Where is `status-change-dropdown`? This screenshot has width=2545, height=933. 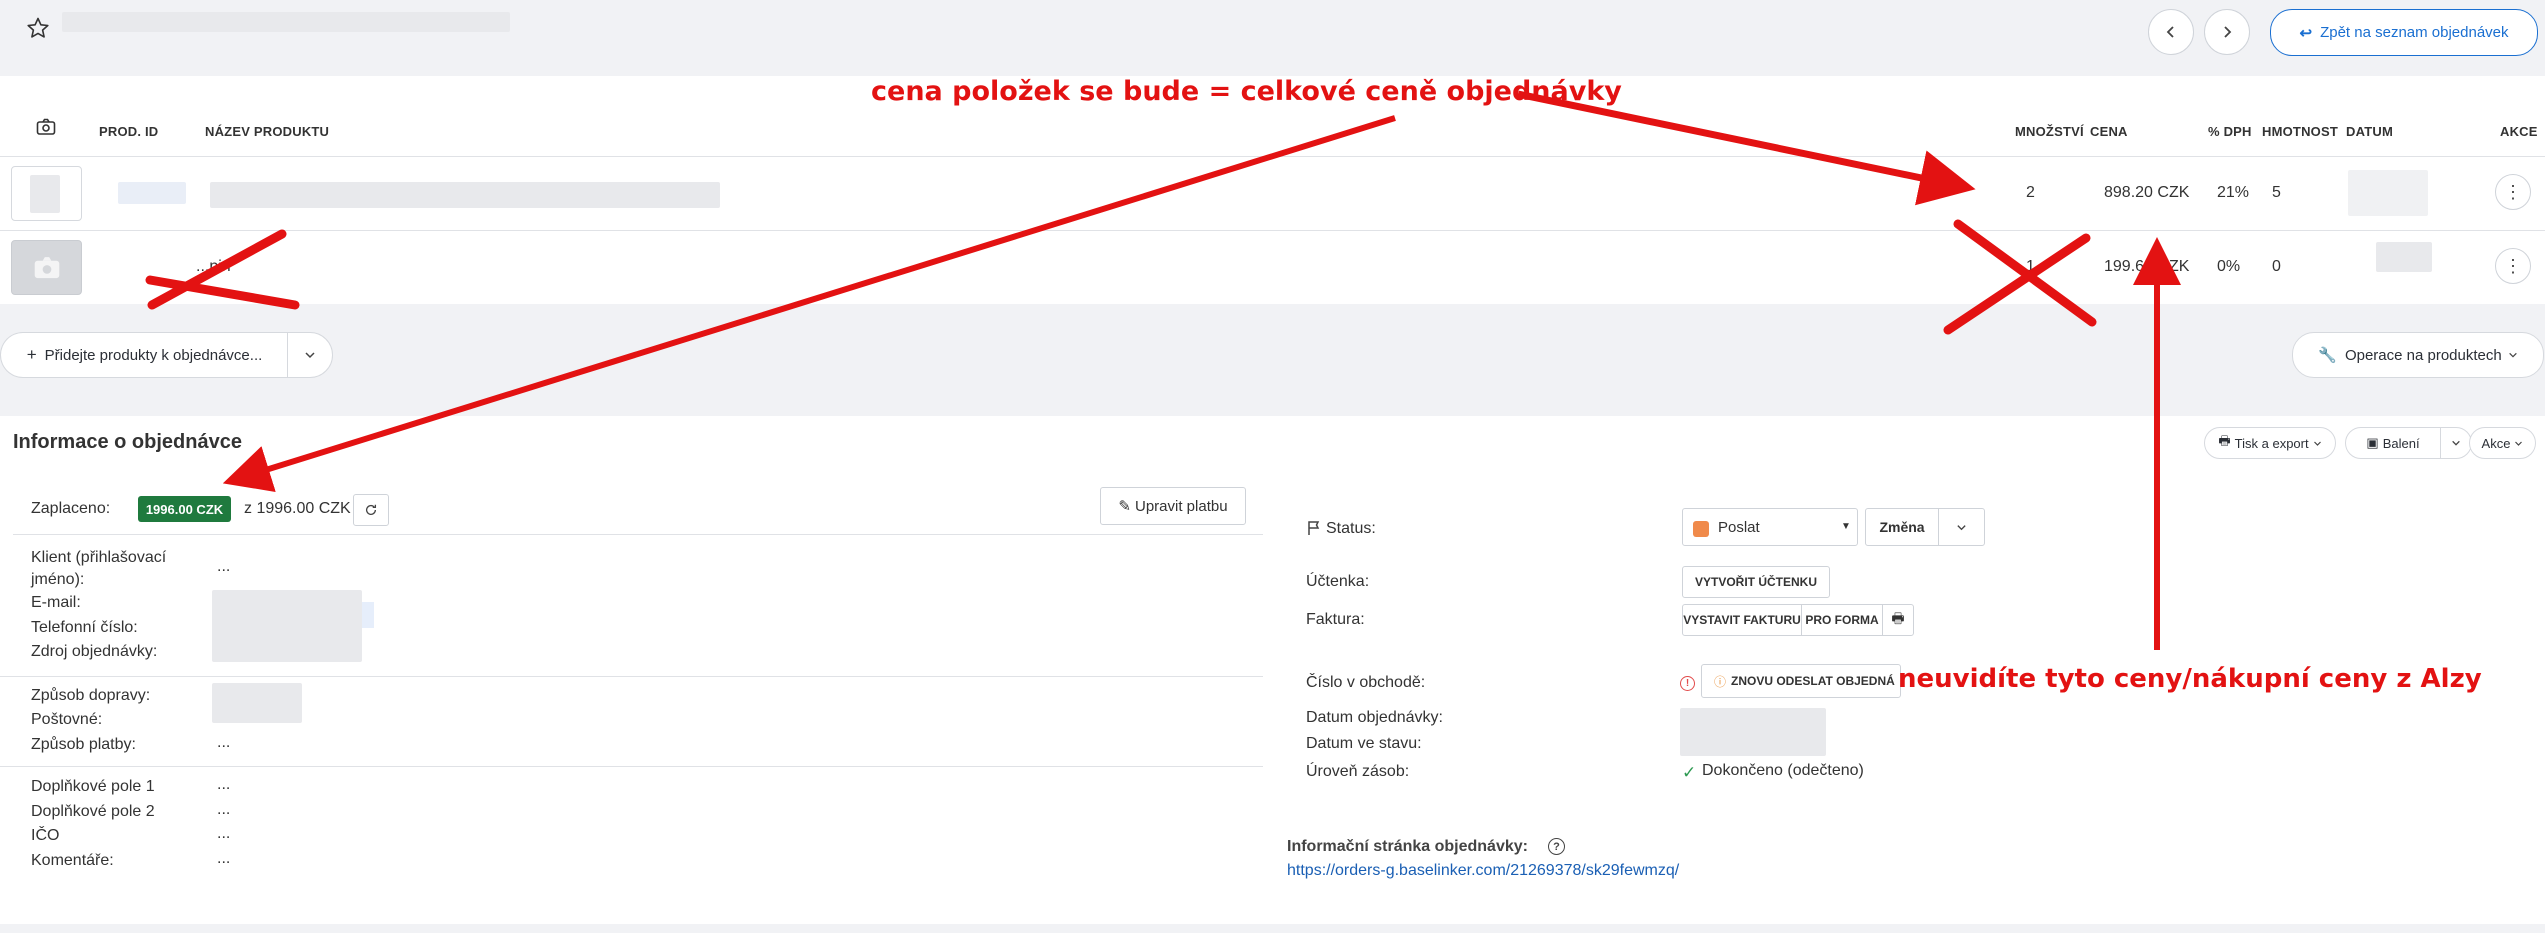
status-change-dropdown is located at coordinates (1961, 527).